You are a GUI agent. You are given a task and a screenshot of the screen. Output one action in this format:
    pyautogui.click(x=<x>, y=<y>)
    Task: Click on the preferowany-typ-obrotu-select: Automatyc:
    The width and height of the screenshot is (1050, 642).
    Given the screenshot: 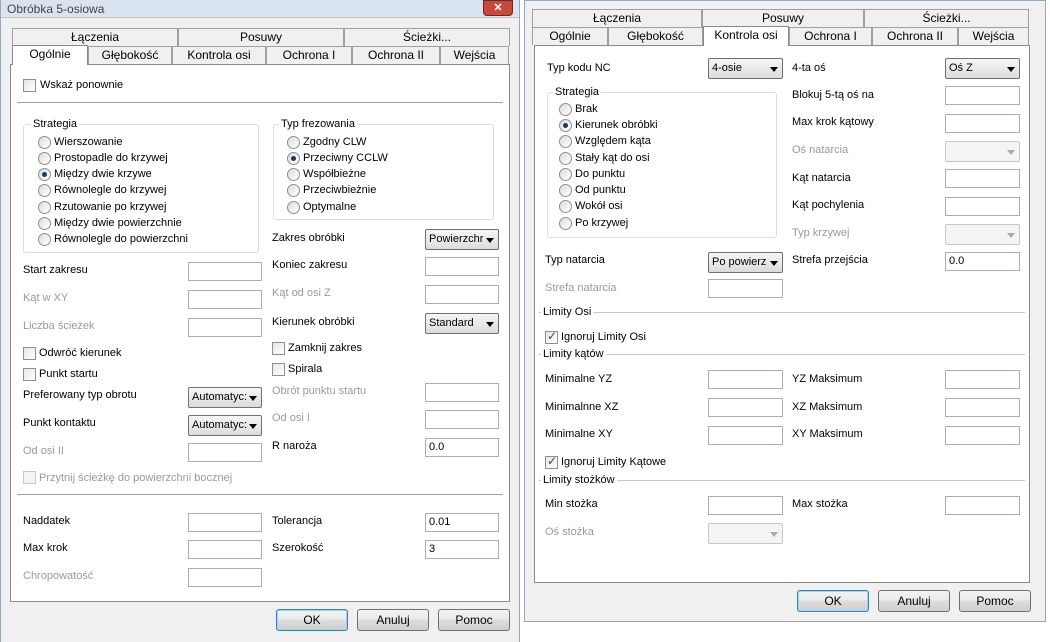 What is the action you would take?
    pyautogui.click(x=225, y=397)
    